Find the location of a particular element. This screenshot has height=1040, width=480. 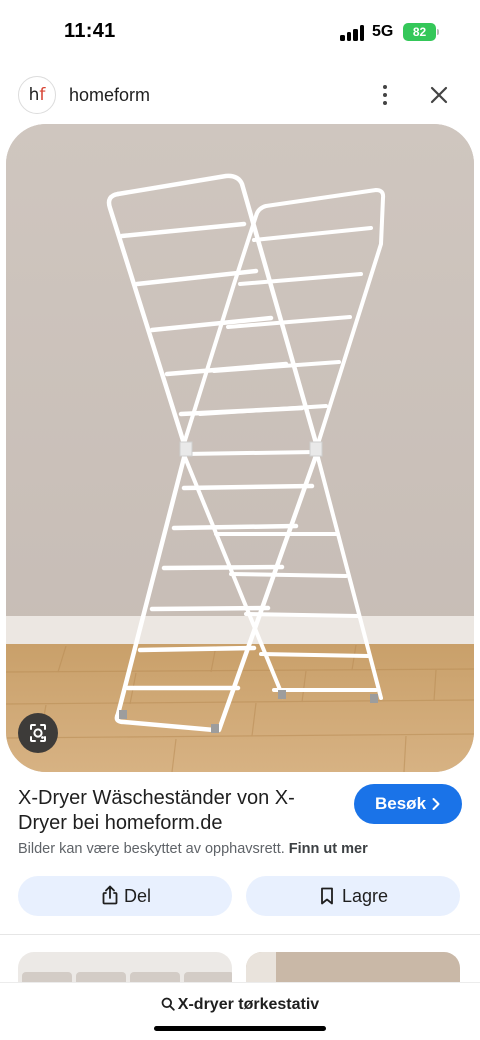

site-name: homeform is located at coordinates (109, 95).